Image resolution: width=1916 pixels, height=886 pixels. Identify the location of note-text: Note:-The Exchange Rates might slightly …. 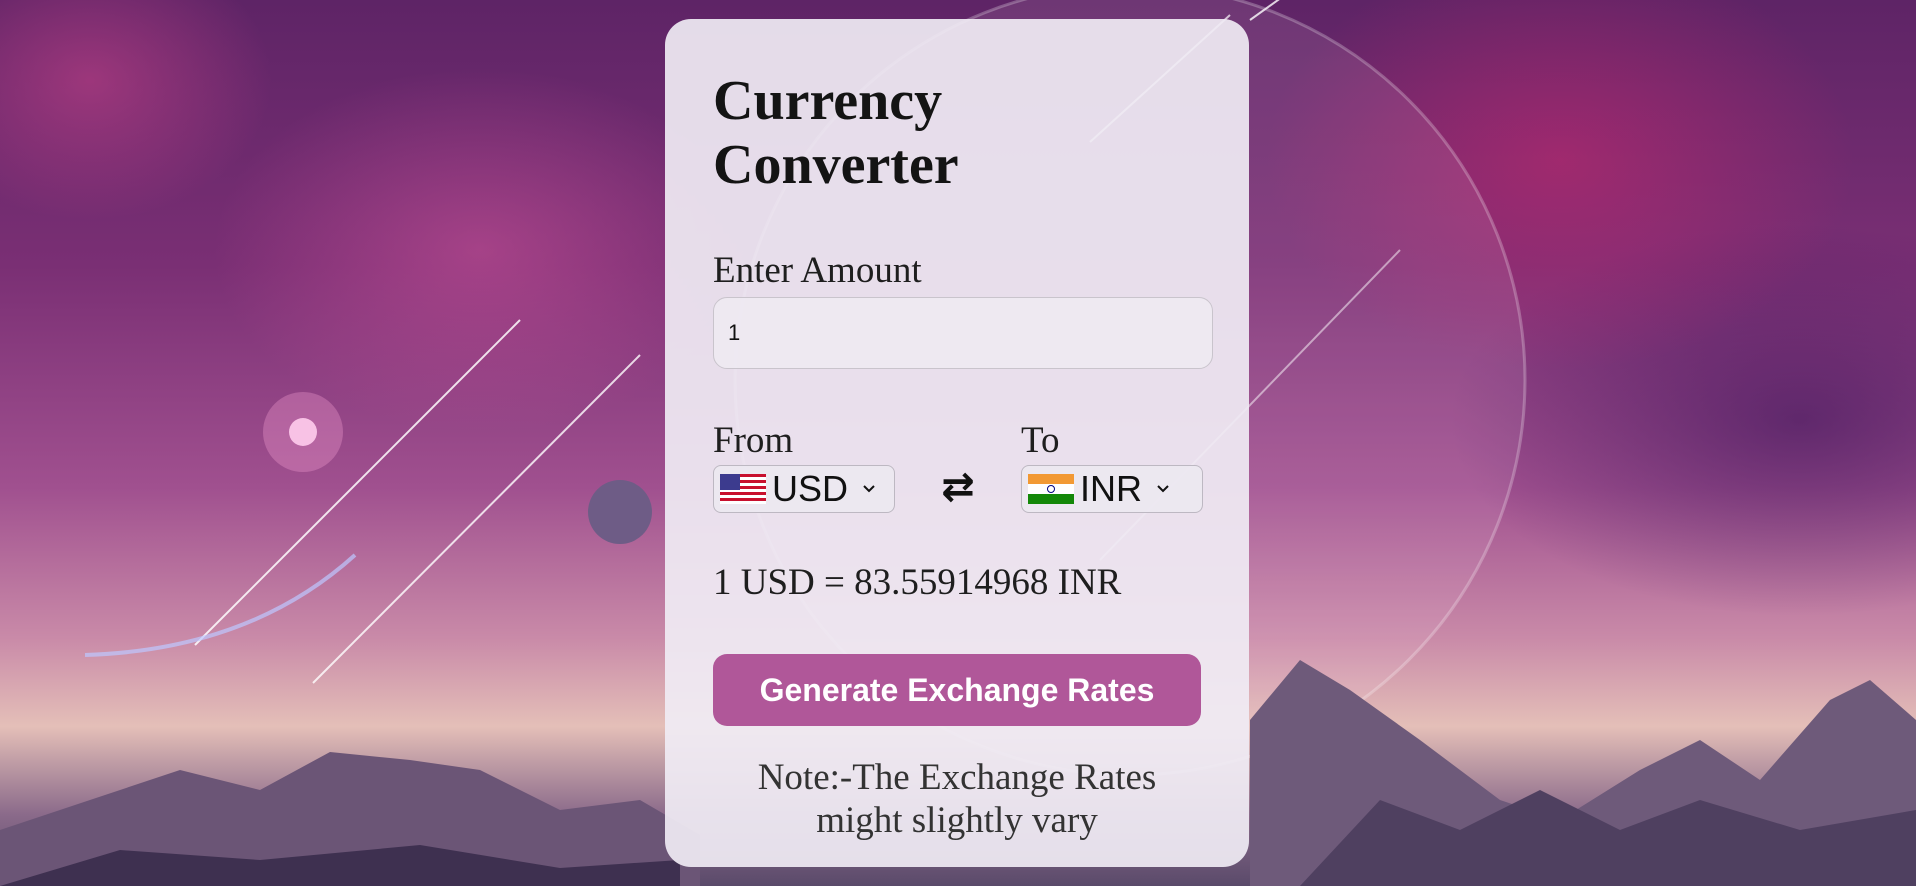
(957, 799).